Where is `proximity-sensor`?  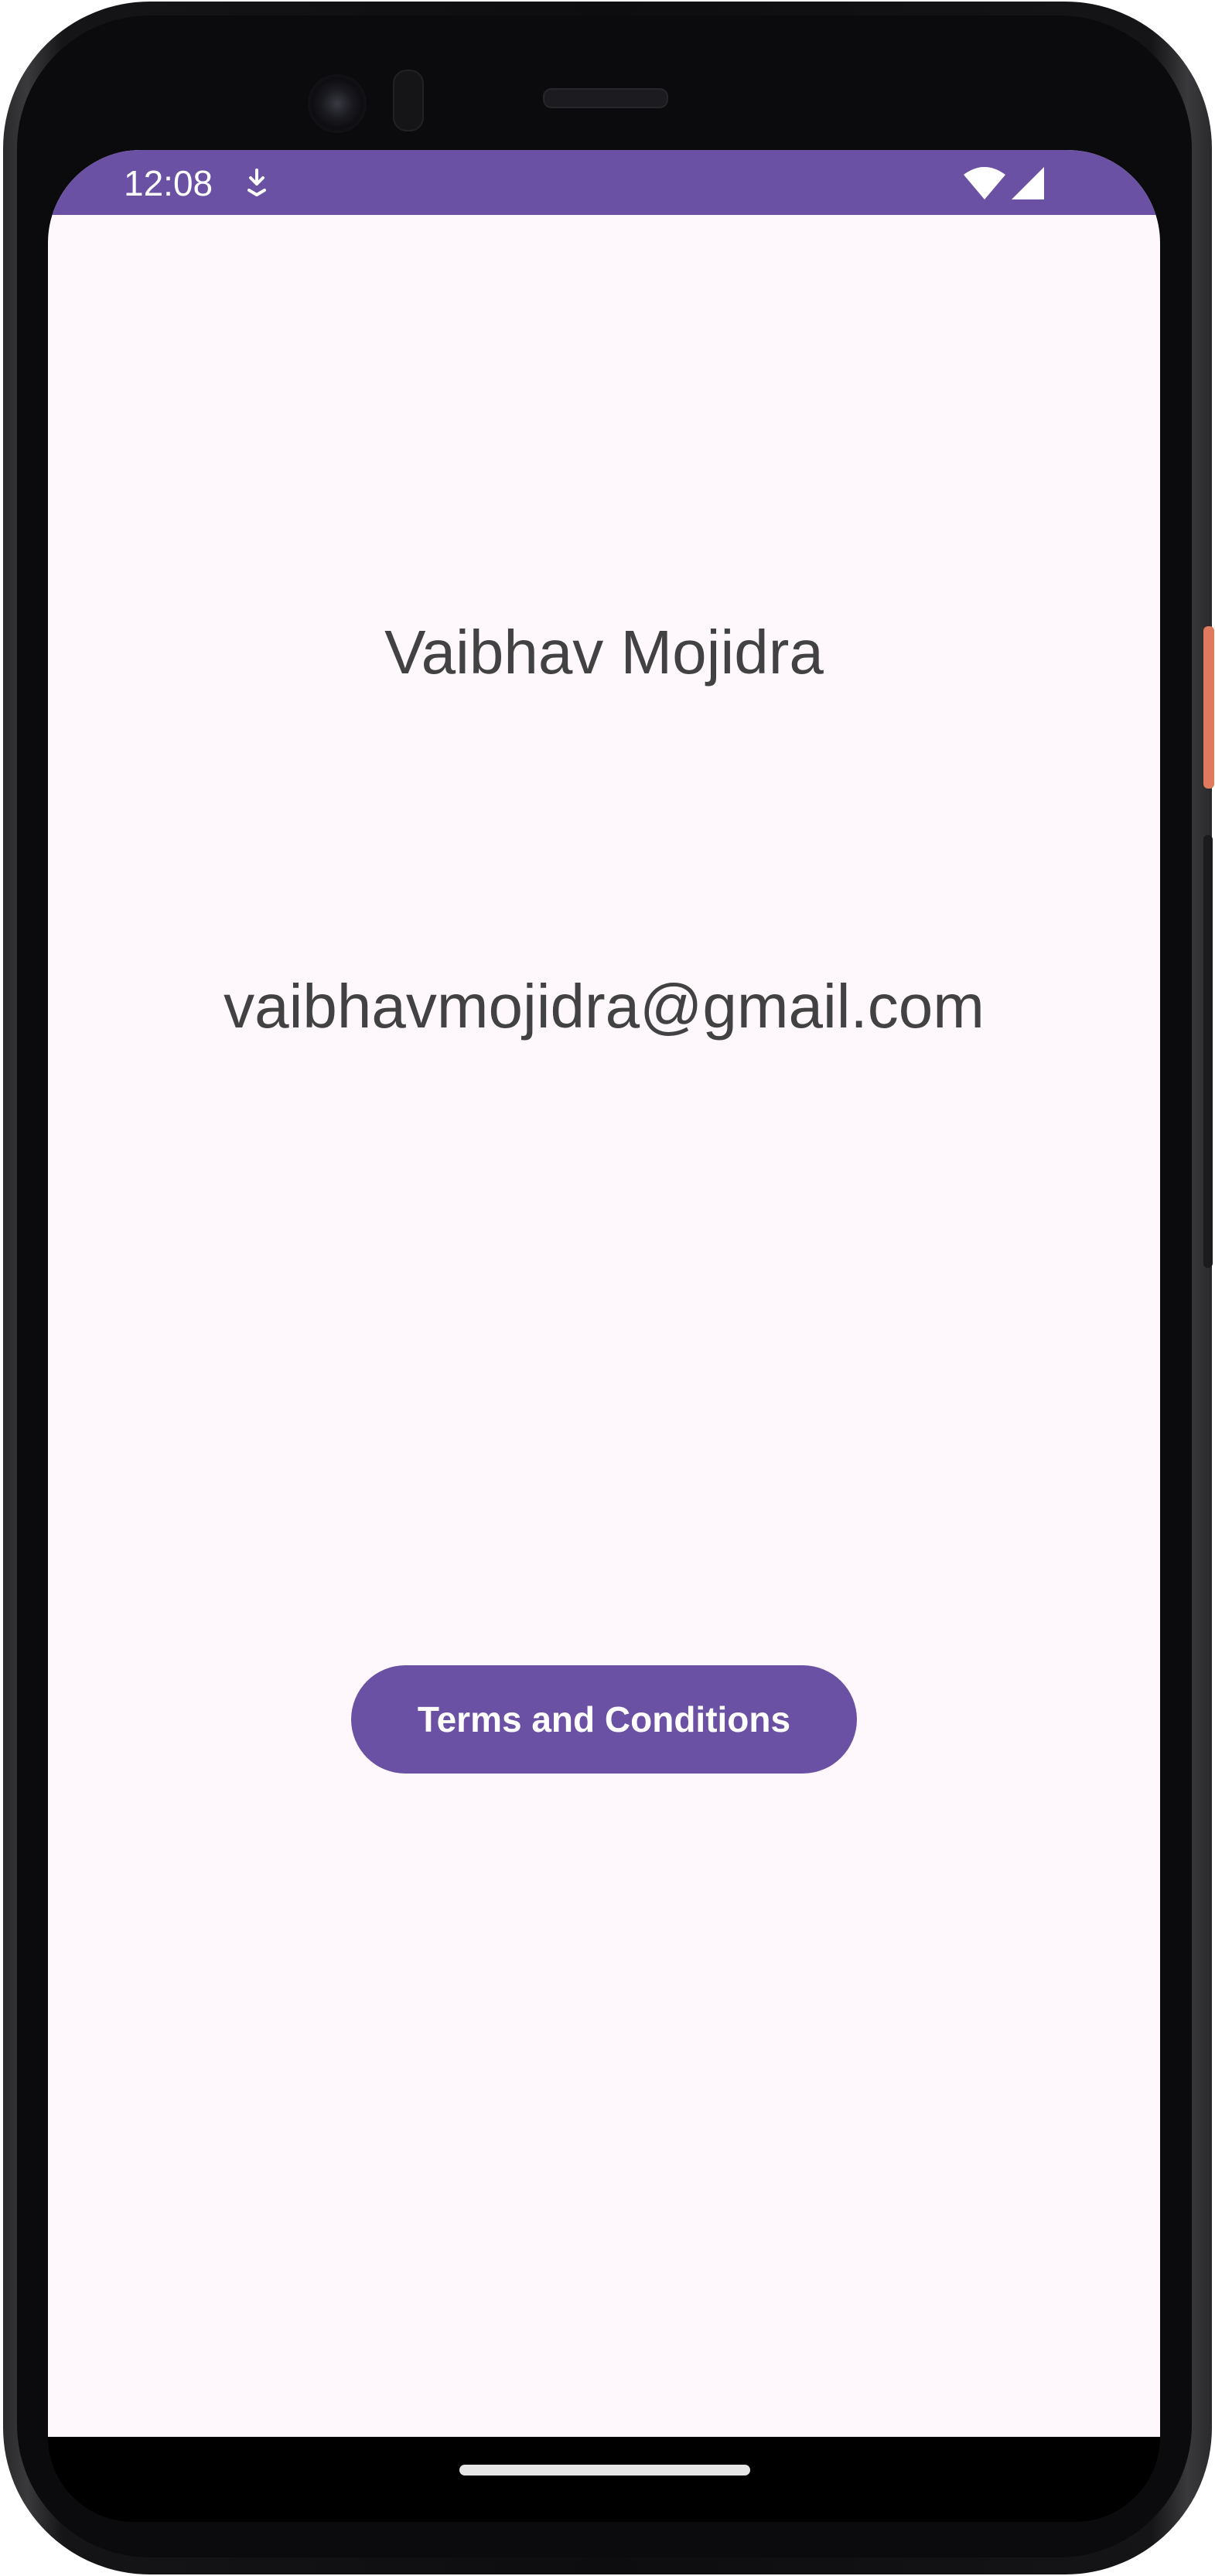
proximity-sensor is located at coordinates (408, 101).